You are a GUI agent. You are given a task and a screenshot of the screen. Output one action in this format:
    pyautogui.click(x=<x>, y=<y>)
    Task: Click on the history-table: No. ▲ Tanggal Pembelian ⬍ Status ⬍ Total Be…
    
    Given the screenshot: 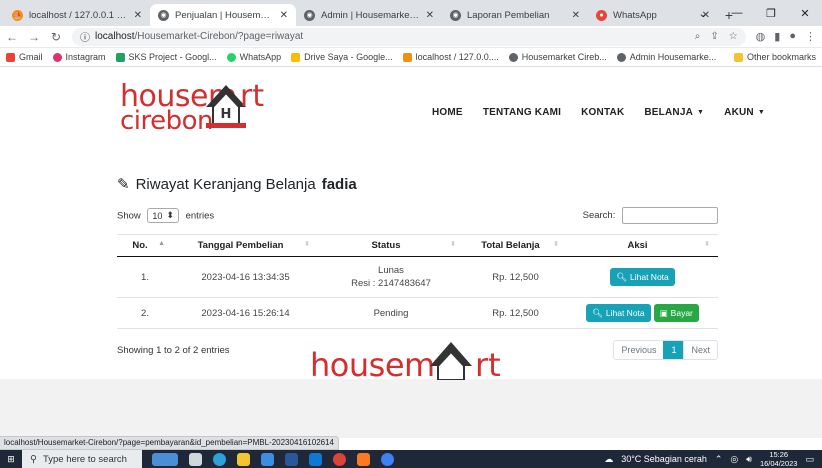 What is the action you would take?
    pyautogui.click(x=417, y=281)
    